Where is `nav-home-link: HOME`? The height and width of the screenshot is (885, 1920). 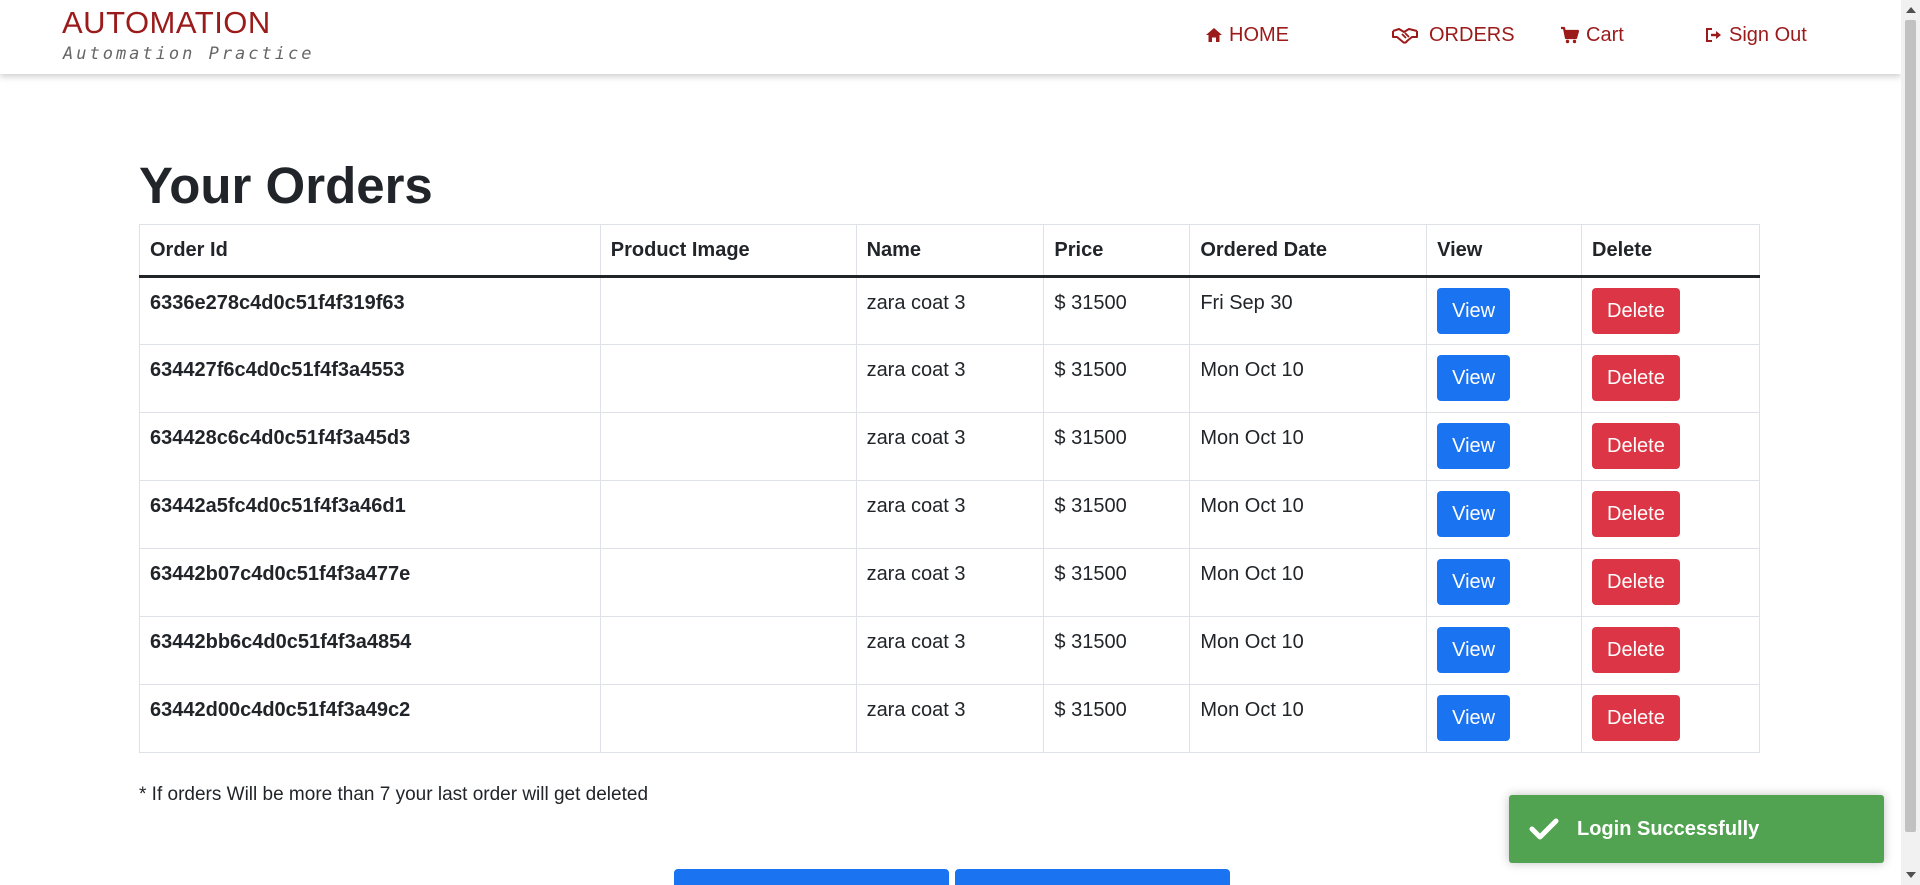 nav-home-link: HOME is located at coordinates (1247, 35).